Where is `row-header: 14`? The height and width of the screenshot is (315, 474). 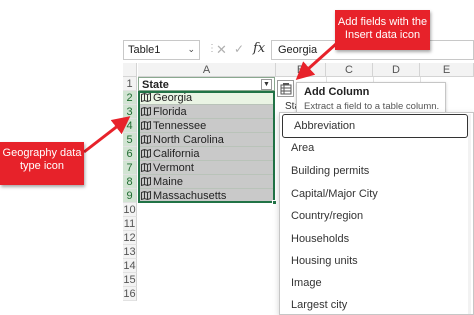 row-header: 14 is located at coordinates (130, 266).